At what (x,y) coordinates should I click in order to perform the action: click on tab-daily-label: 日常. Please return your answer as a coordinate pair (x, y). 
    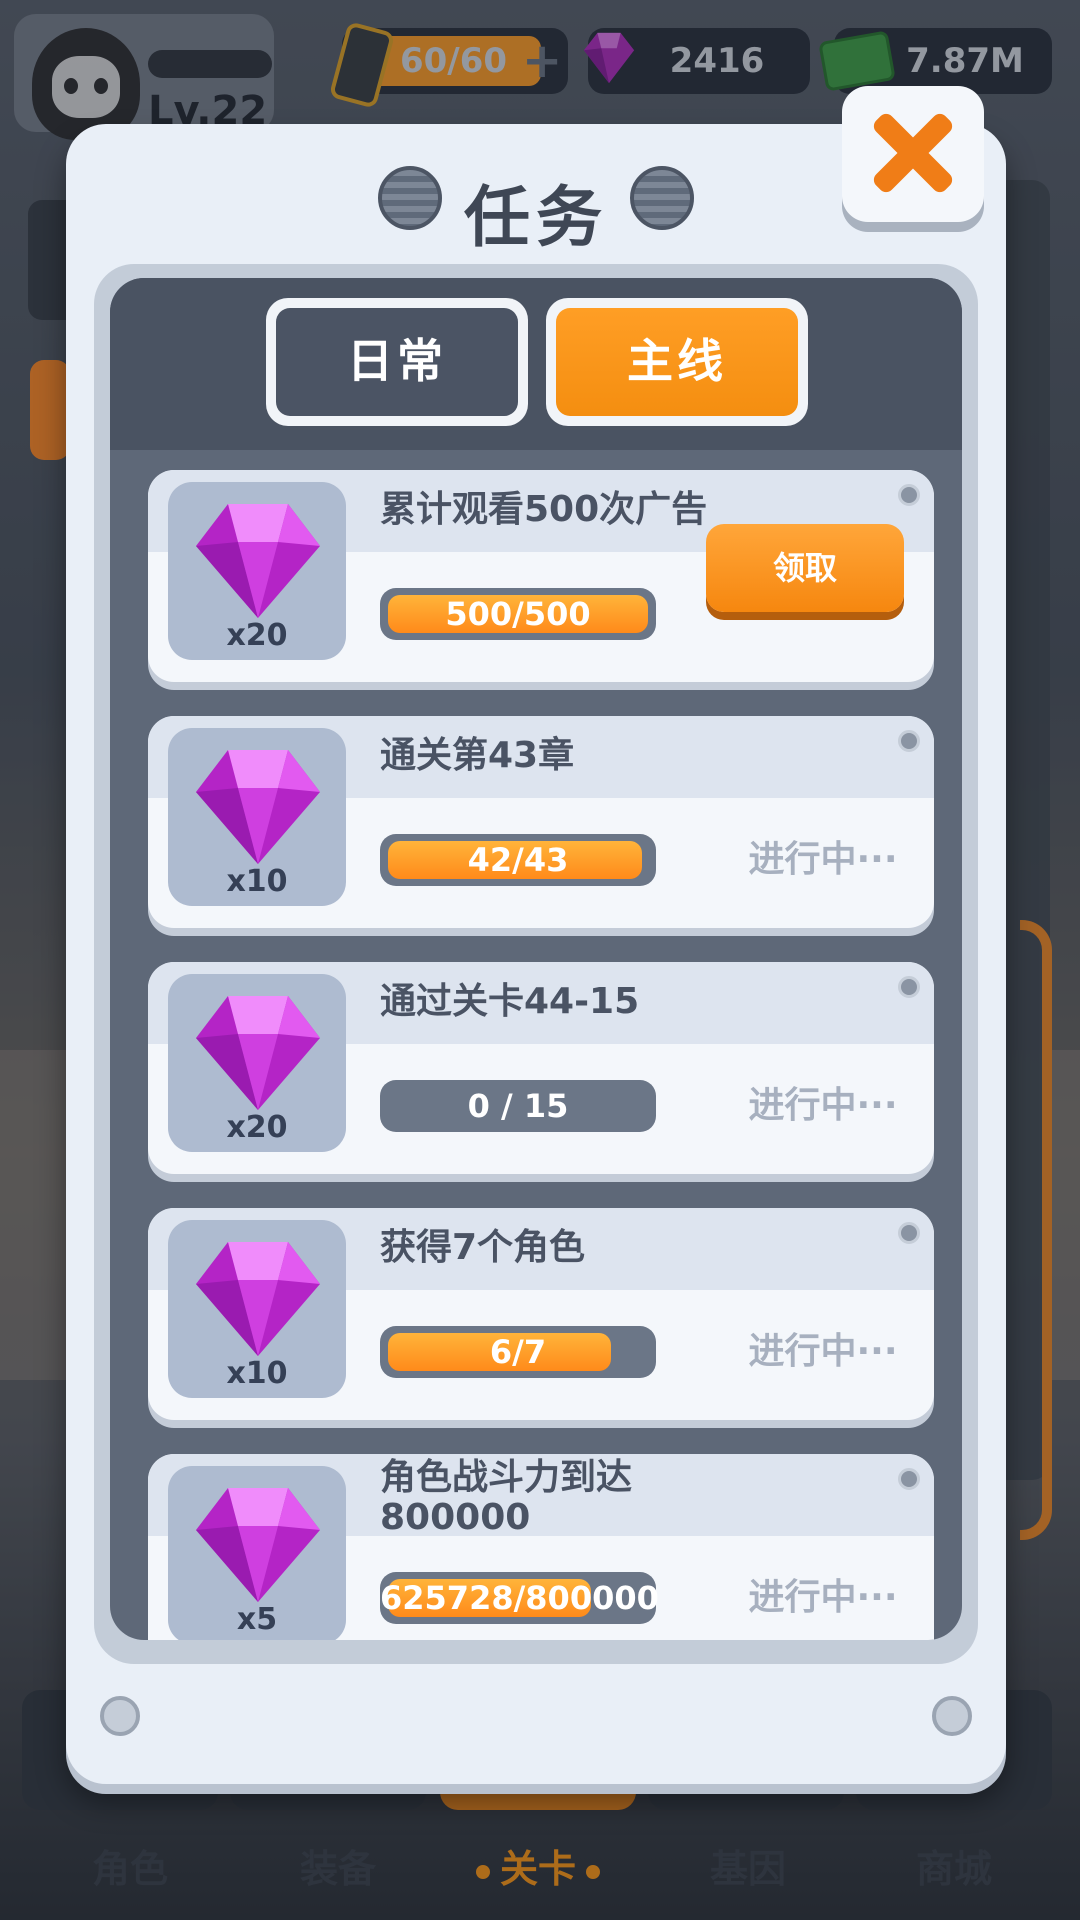
    Looking at the image, I should click on (397, 362).